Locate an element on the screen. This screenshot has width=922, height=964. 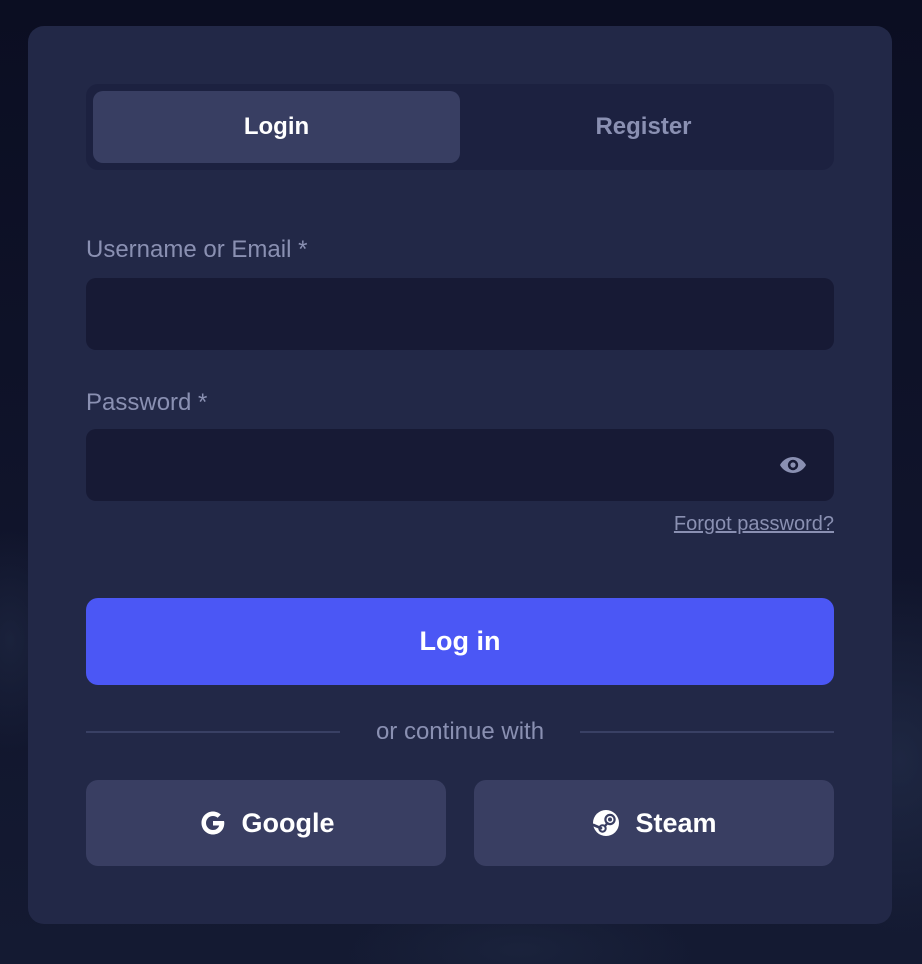
tab-register: Register is located at coordinates (643, 127).